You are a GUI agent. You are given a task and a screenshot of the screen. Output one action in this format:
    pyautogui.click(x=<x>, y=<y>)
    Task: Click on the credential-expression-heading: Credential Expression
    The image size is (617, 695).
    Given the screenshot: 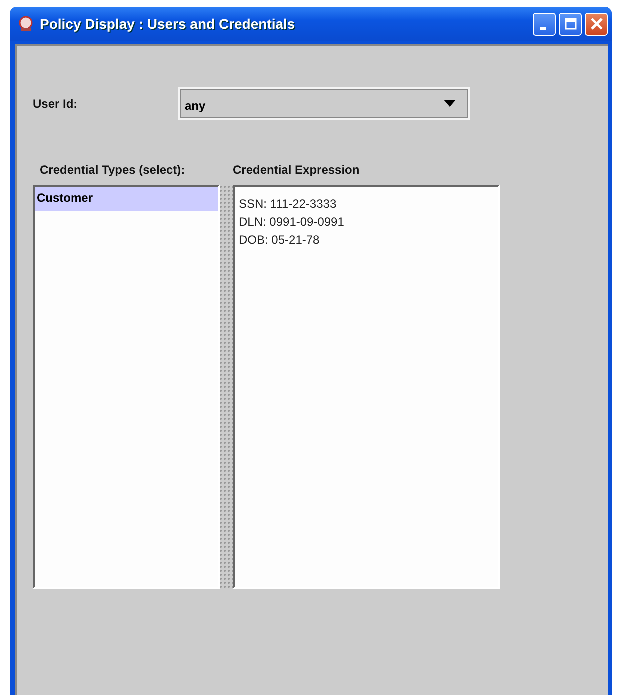 What is the action you would take?
    pyautogui.click(x=296, y=170)
    